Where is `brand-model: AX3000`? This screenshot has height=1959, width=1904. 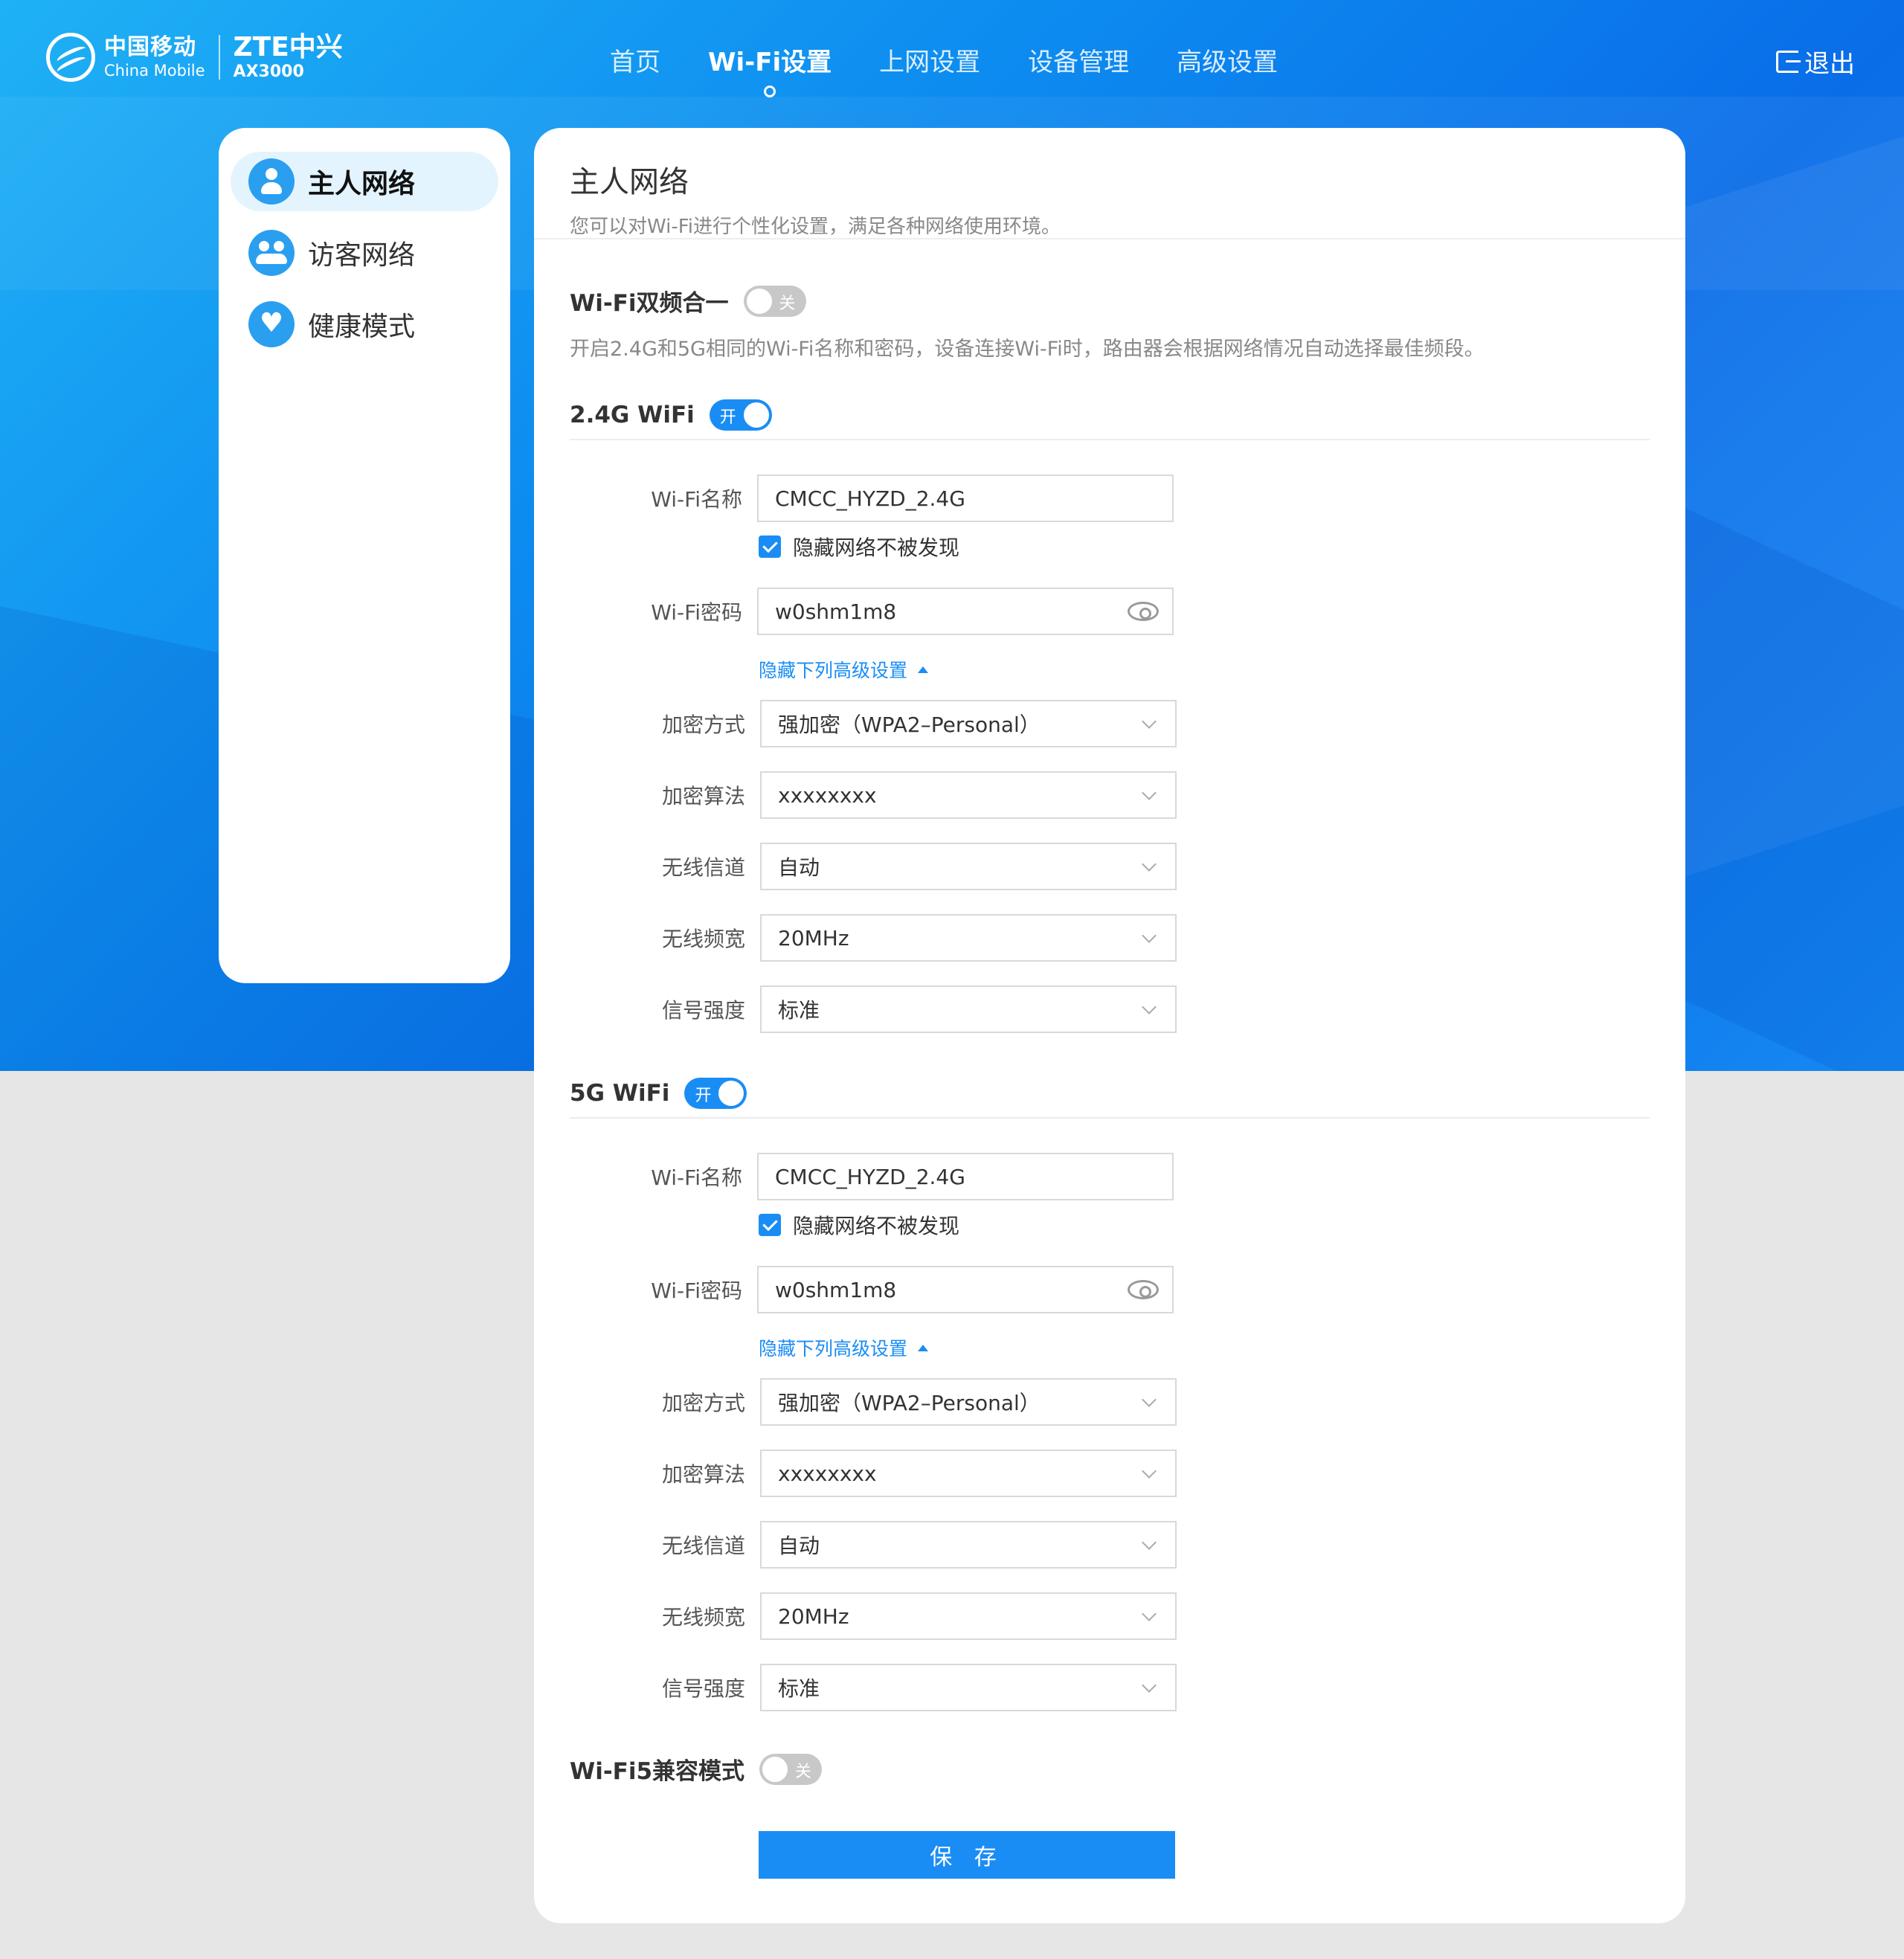 brand-model: AX3000 is located at coordinates (268, 71).